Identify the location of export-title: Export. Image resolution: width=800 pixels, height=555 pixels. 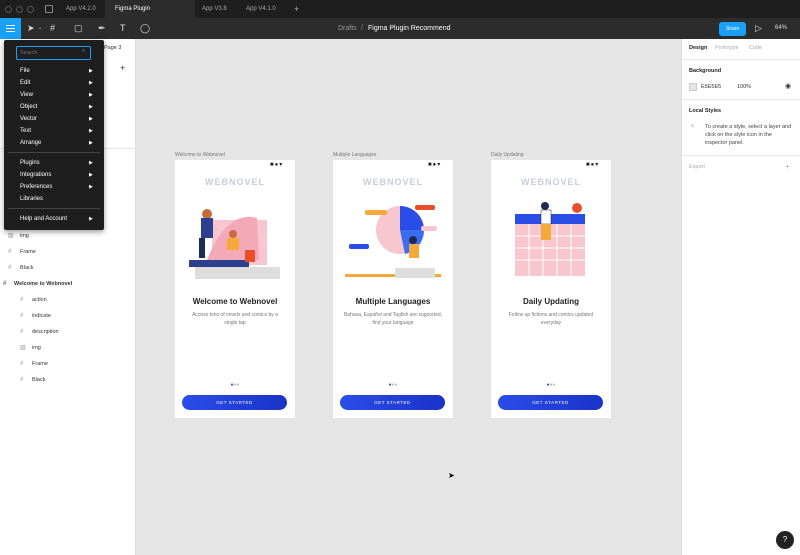
(697, 167).